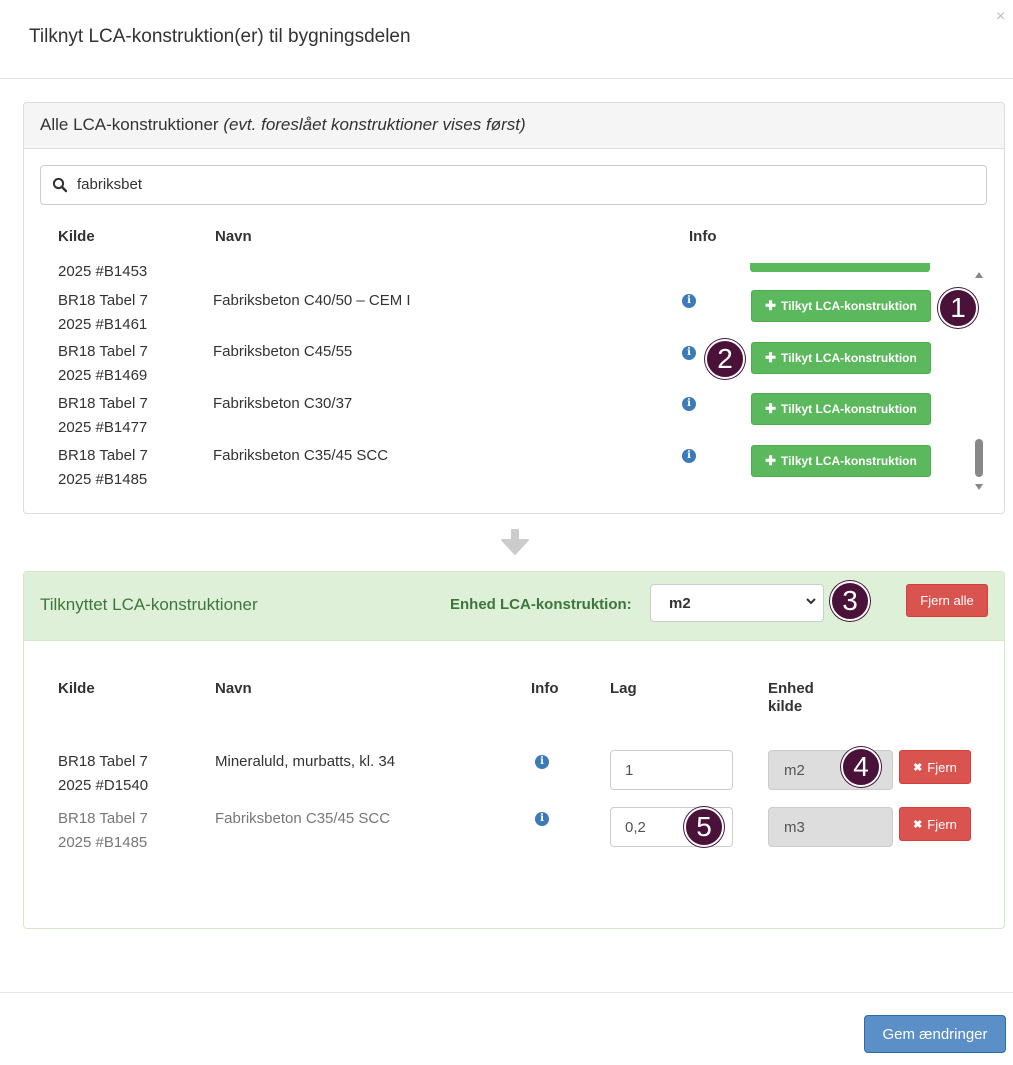 This screenshot has width=1013, height=1065. What do you see at coordinates (149, 604) in the screenshot?
I see `linked-constructions-title: Tilknyttet LCA-konstruktioner` at bounding box center [149, 604].